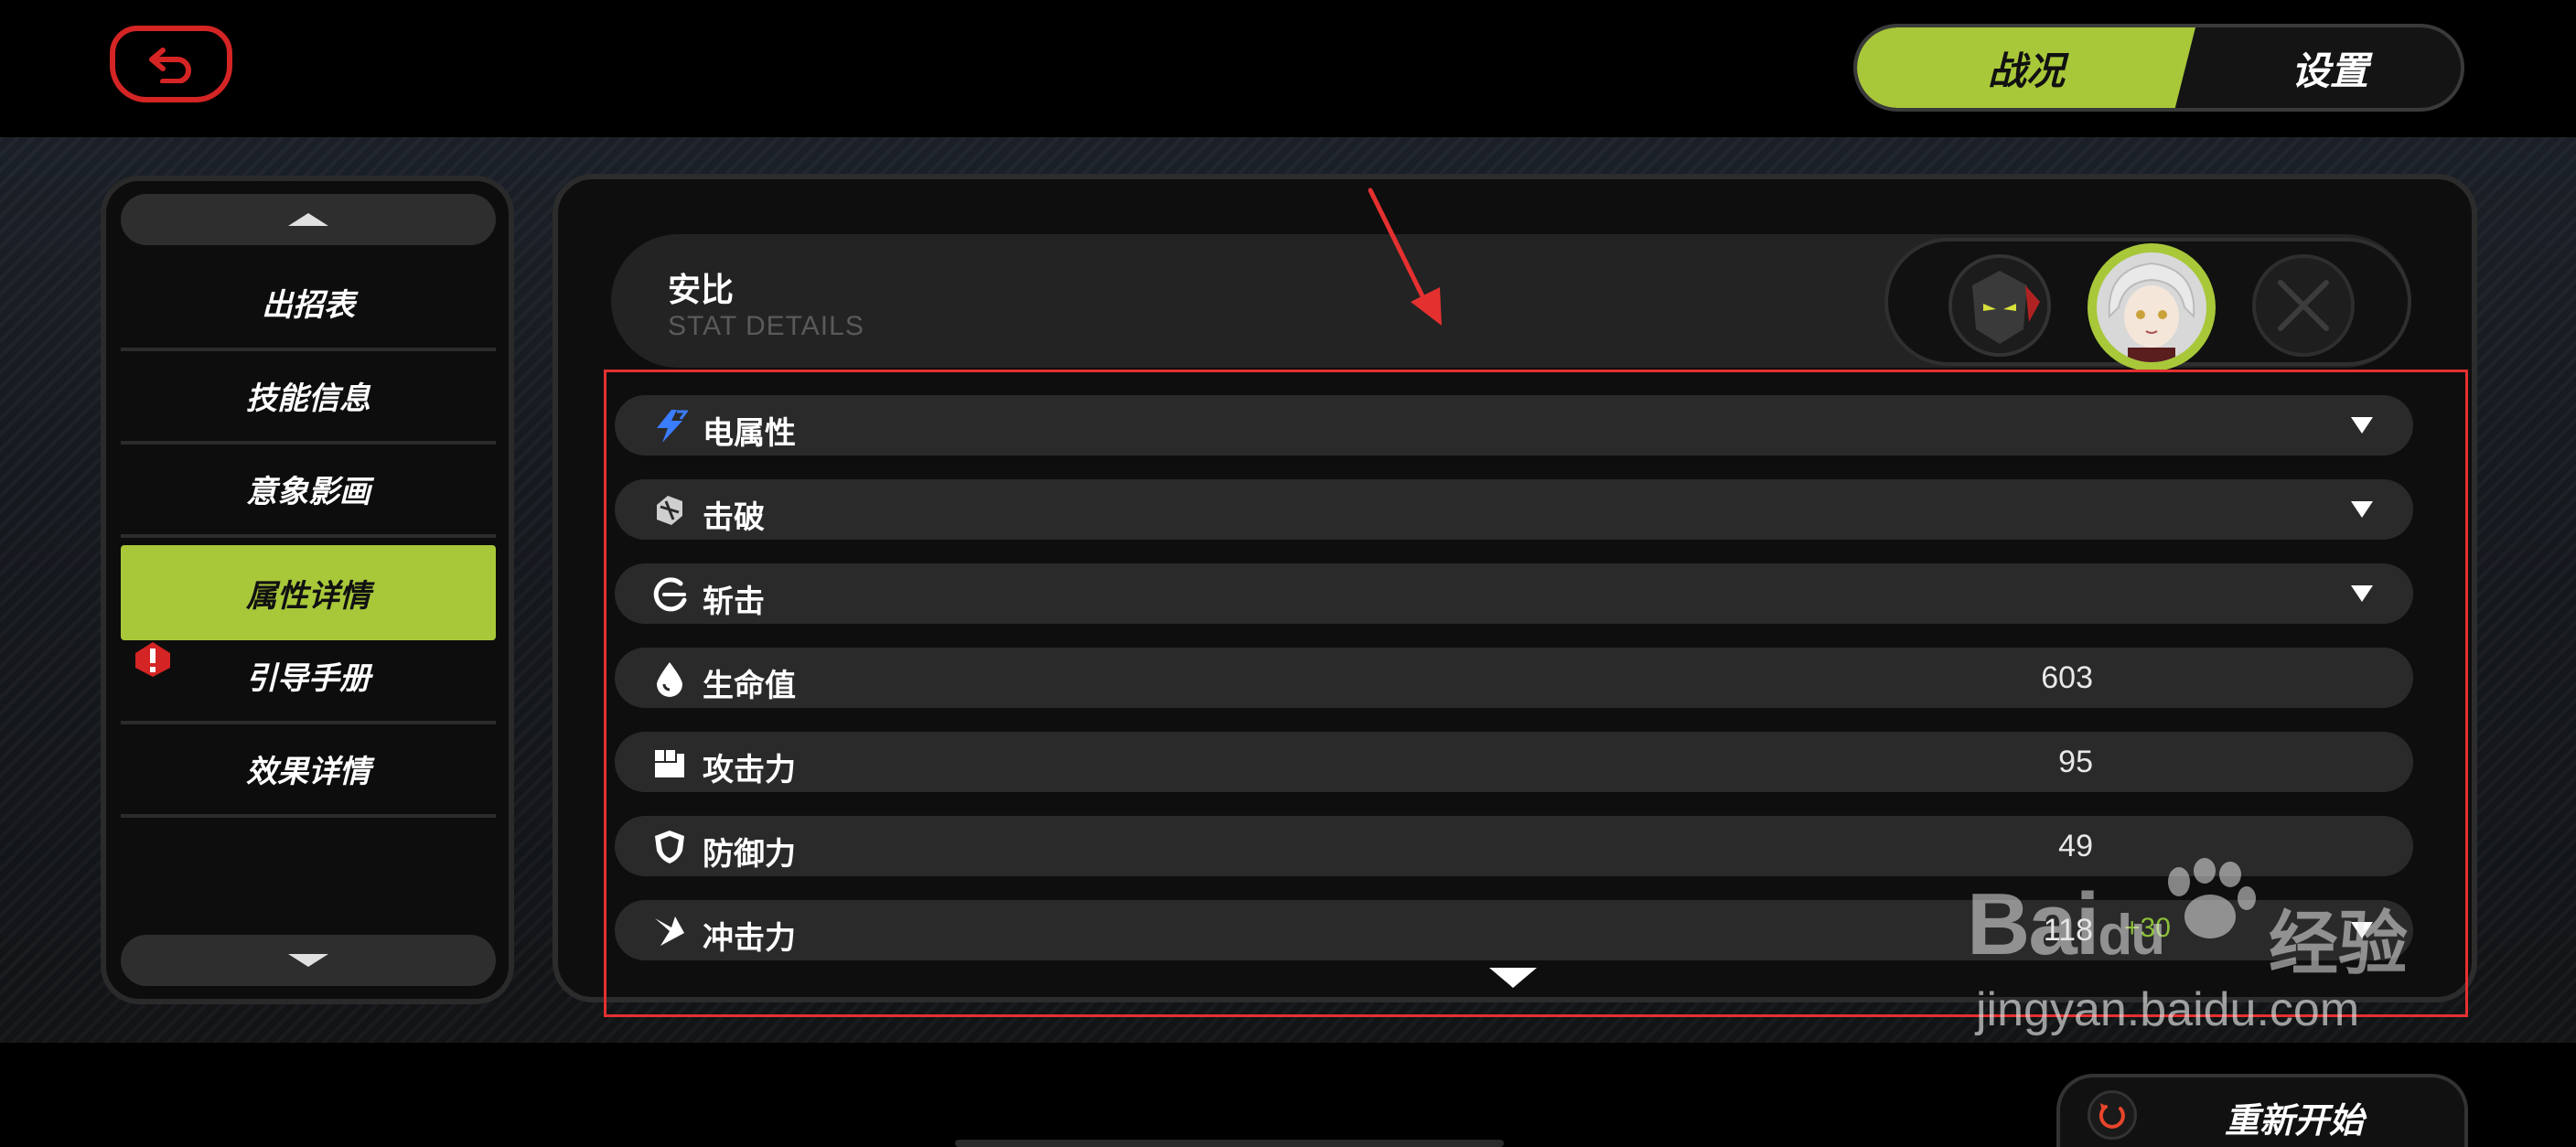 This screenshot has width=2576, height=1147. What do you see at coordinates (766, 326) in the screenshot?
I see `character-subtitle: STAT DETAILS` at bounding box center [766, 326].